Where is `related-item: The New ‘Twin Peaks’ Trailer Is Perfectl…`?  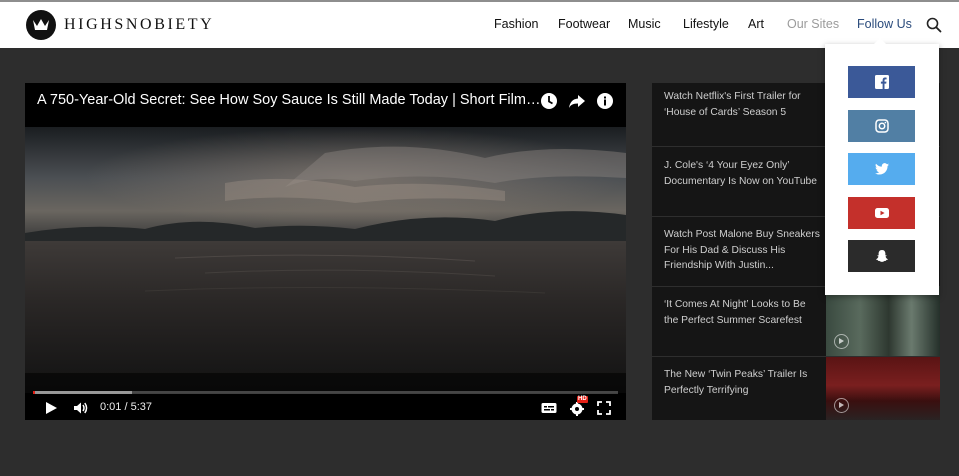
related-item: The New ‘Twin Peaks’ Trailer Is Perfectl… is located at coordinates (796, 388).